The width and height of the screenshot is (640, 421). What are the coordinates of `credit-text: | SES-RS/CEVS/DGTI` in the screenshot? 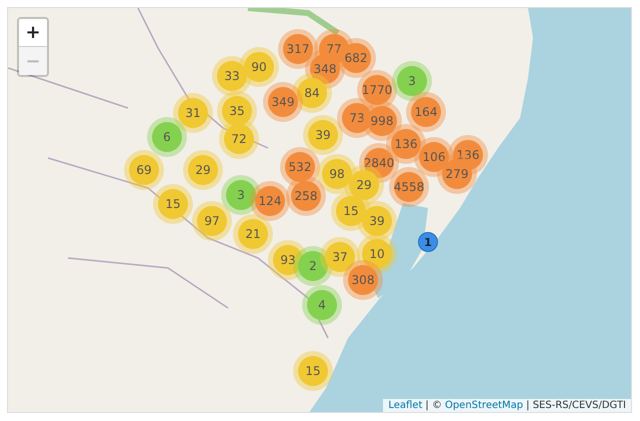 It's located at (576, 405).